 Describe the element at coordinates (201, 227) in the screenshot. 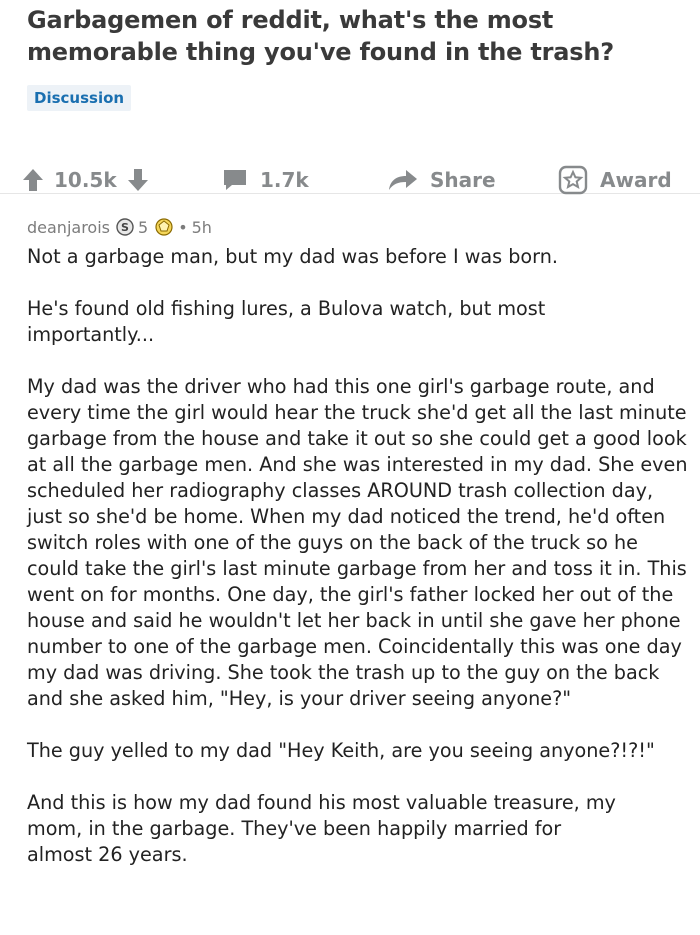

I see `comment-age: 5h` at that location.